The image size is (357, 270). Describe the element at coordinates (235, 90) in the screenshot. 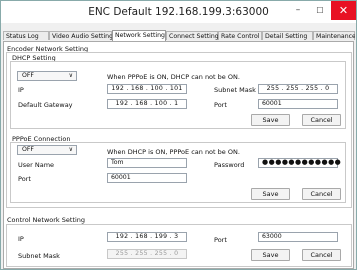

I see `dhcp-subnet-label: Subnet Mask` at that location.